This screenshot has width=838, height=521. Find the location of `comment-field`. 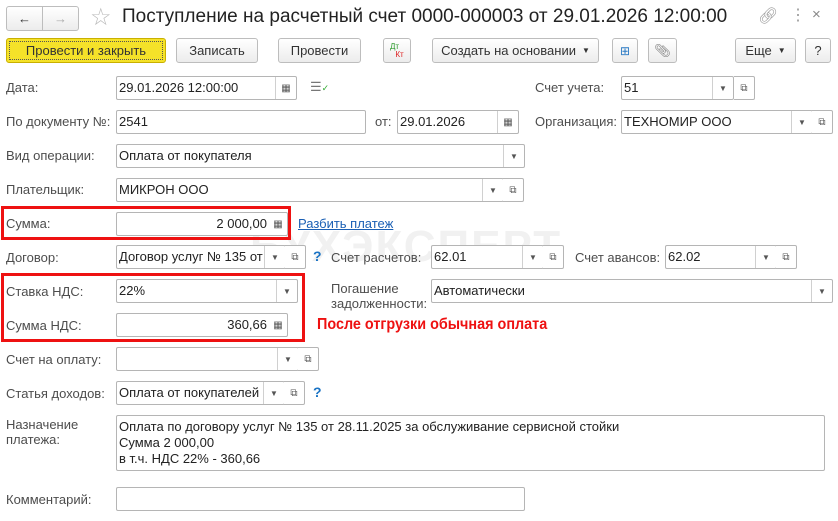

comment-field is located at coordinates (320, 499).